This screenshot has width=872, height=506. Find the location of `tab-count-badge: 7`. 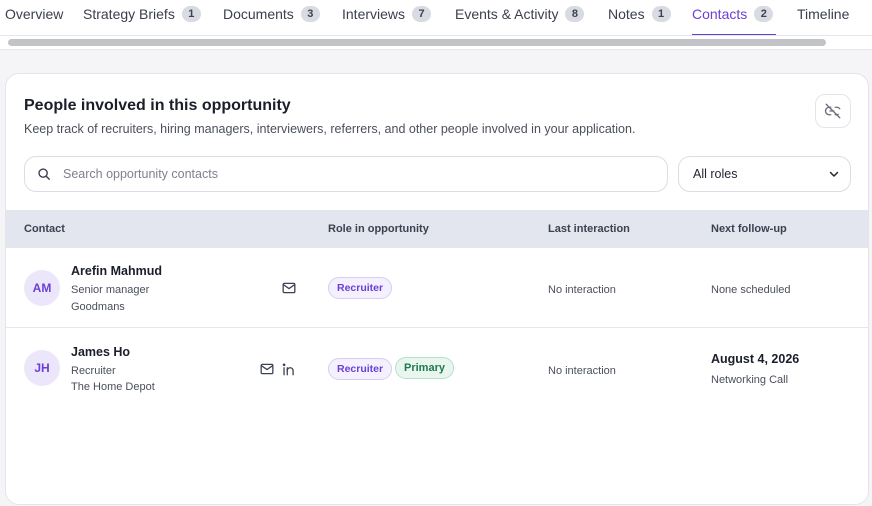

tab-count-badge: 7 is located at coordinates (422, 14).